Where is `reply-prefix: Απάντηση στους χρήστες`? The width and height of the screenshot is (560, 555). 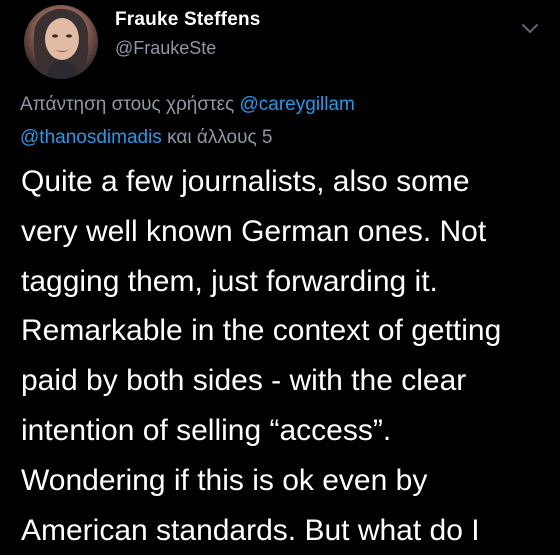
reply-prefix: Απάντηση στους χρήστες is located at coordinates (127, 104).